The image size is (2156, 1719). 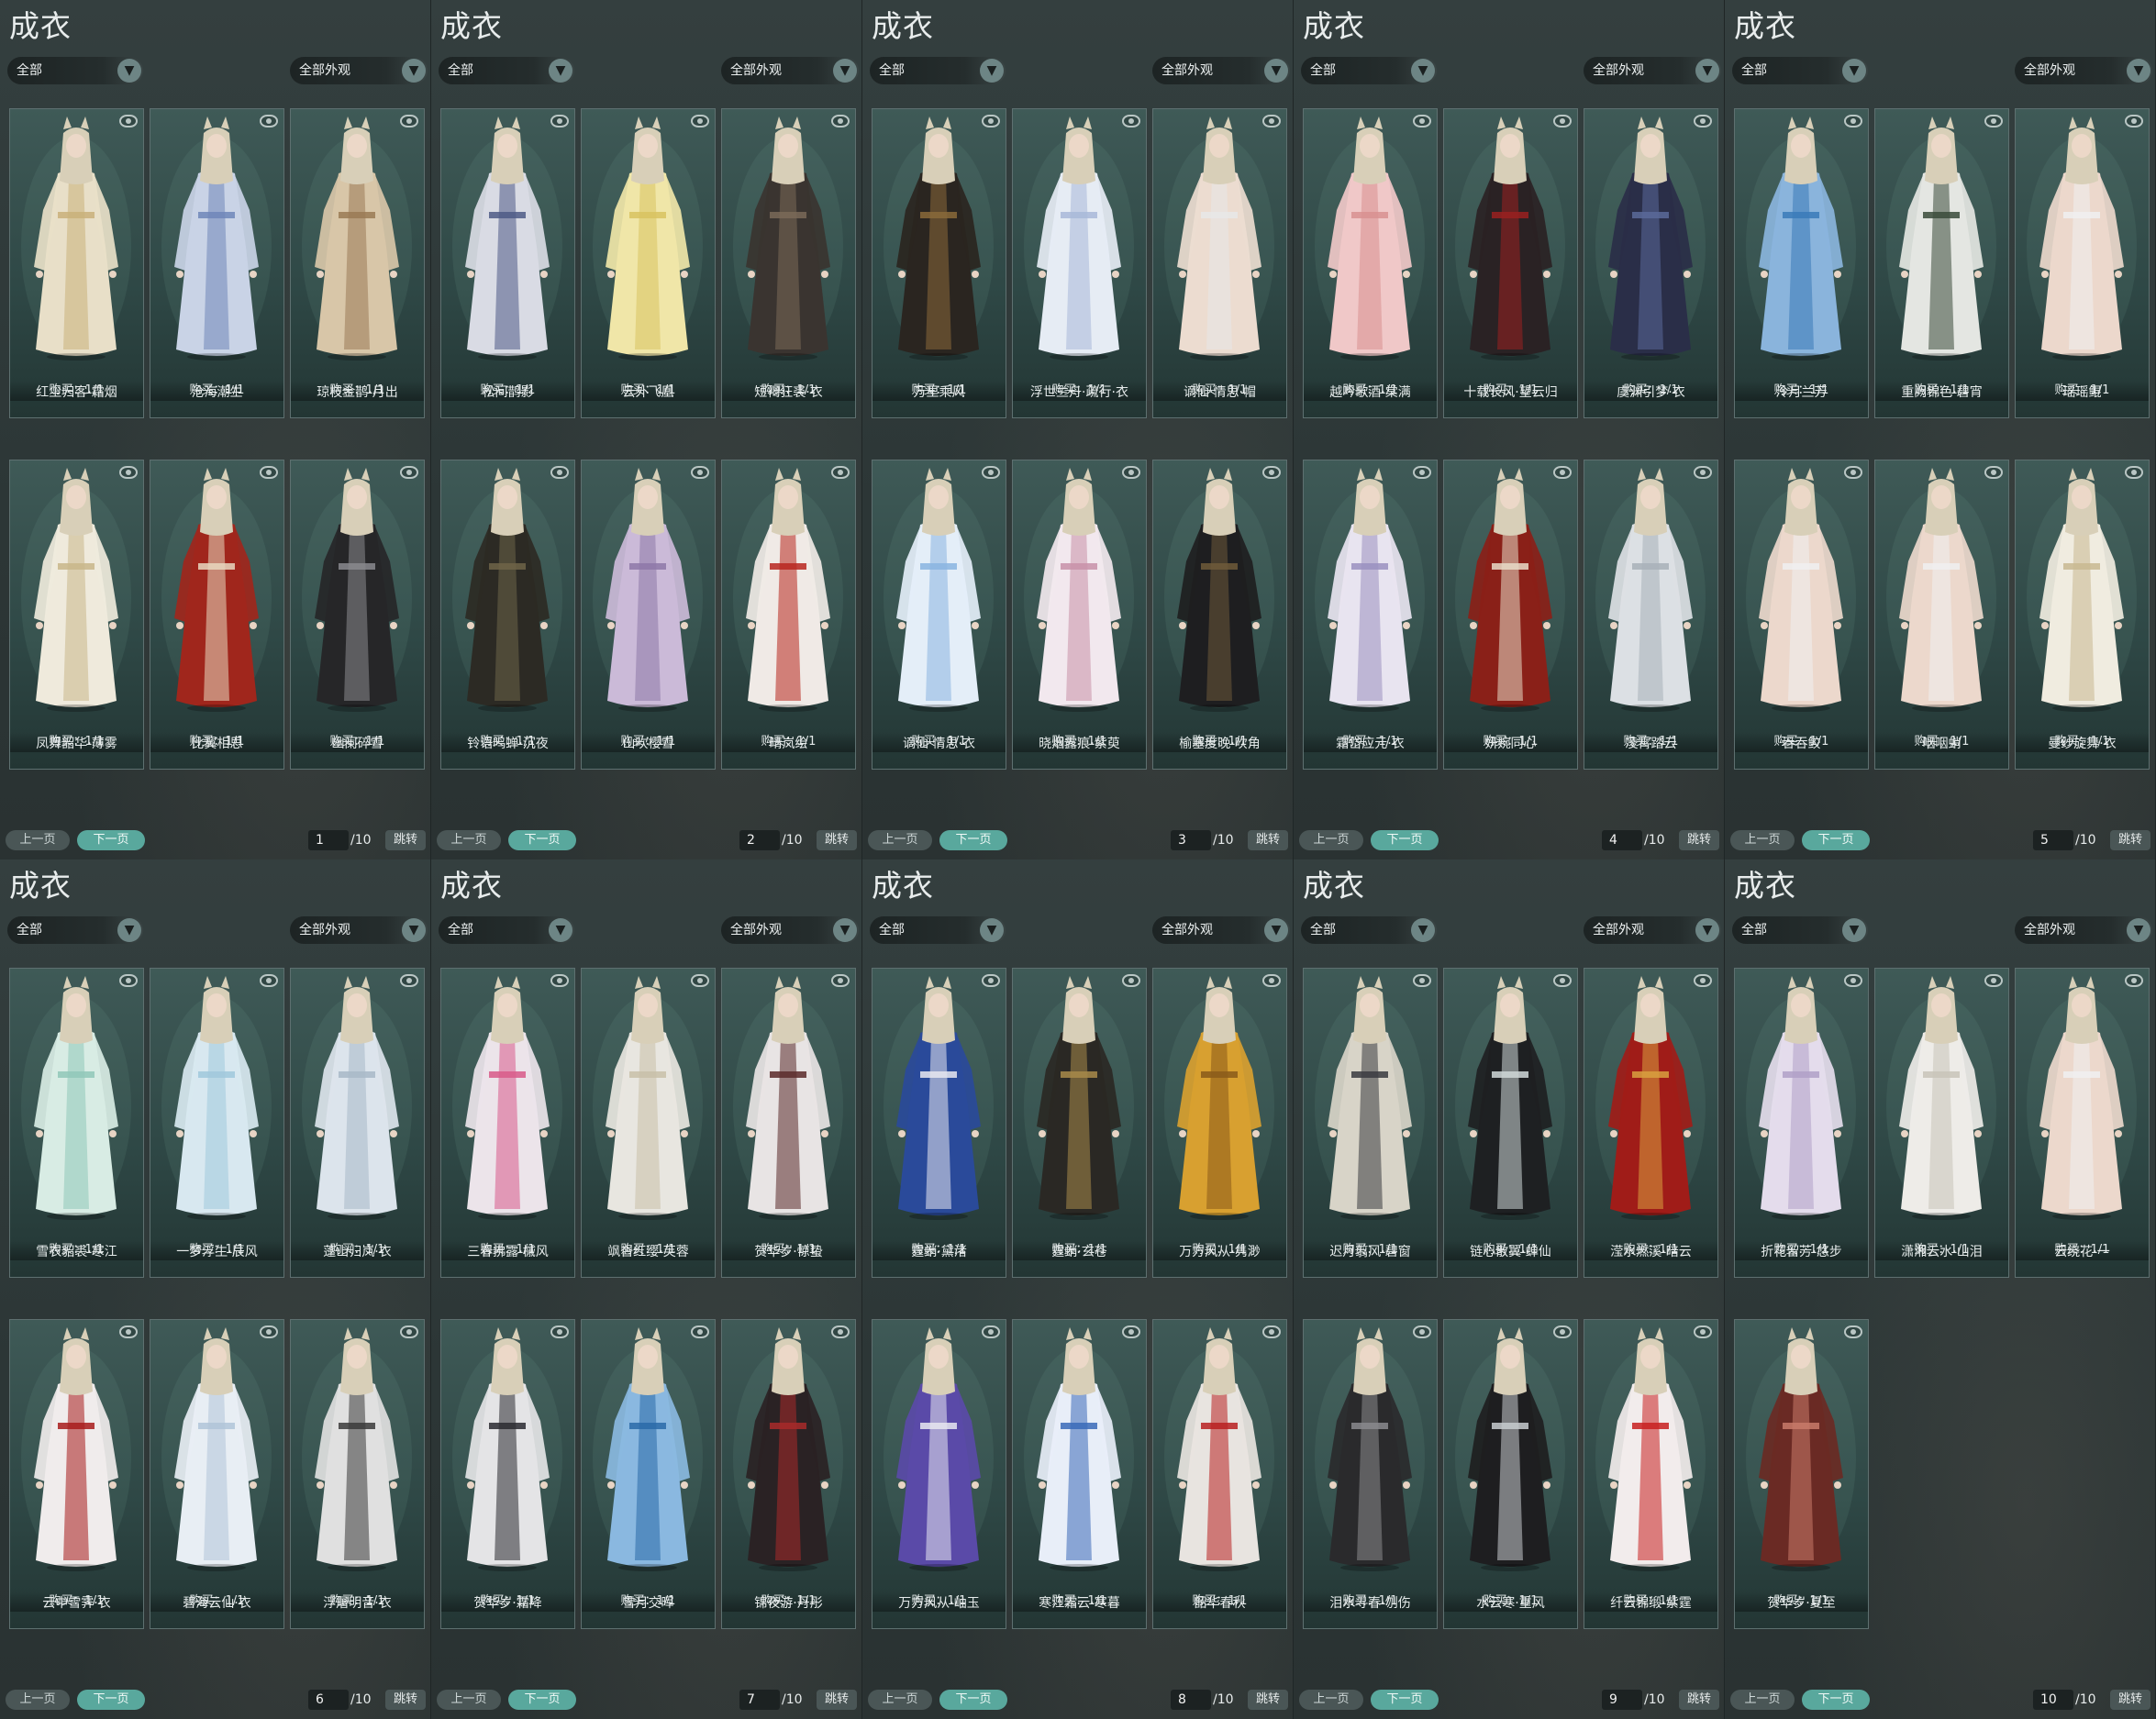 What do you see at coordinates (2053, 840) in the screenshot?
I see `page-number-input: 5` at bounding box center [2053, 840].